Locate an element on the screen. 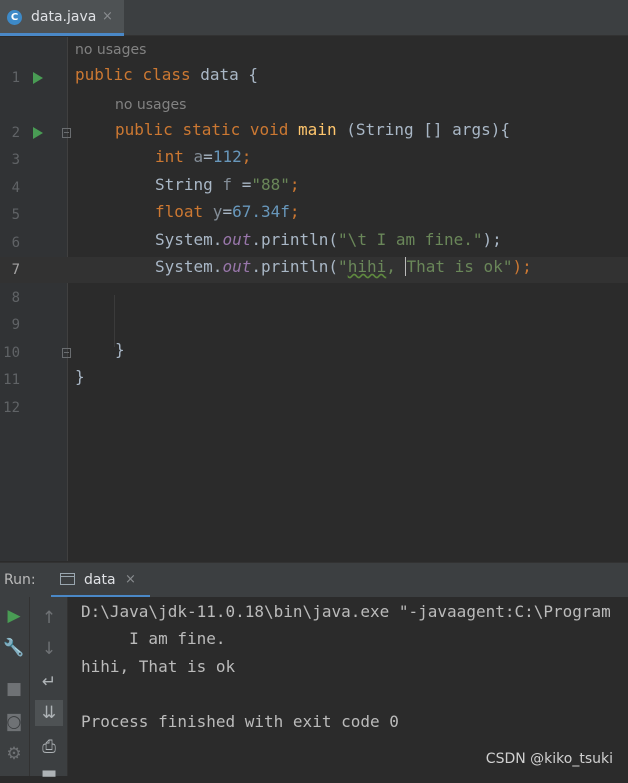 The width and height of the screenshot is (628, 783). run-tab-label: data is located at coordinates (100, 580).